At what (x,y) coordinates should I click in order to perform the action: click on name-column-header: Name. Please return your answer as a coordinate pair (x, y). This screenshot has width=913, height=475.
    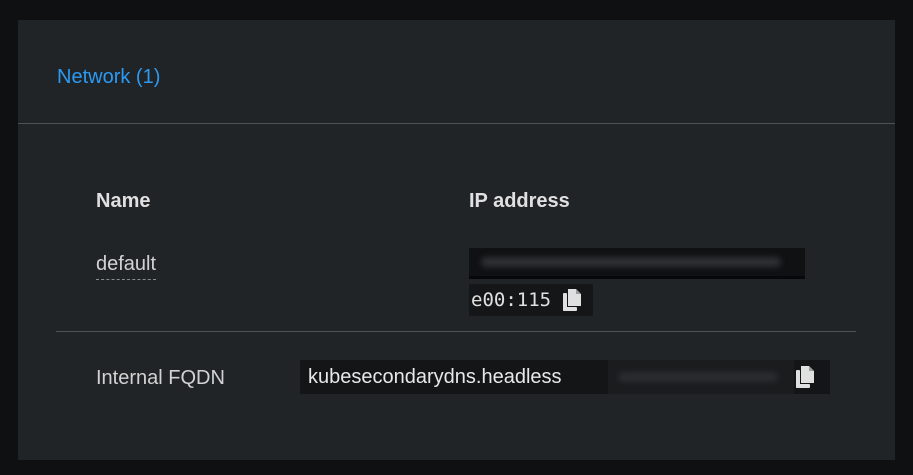
    Looking at the image, I should click on (123, 201).